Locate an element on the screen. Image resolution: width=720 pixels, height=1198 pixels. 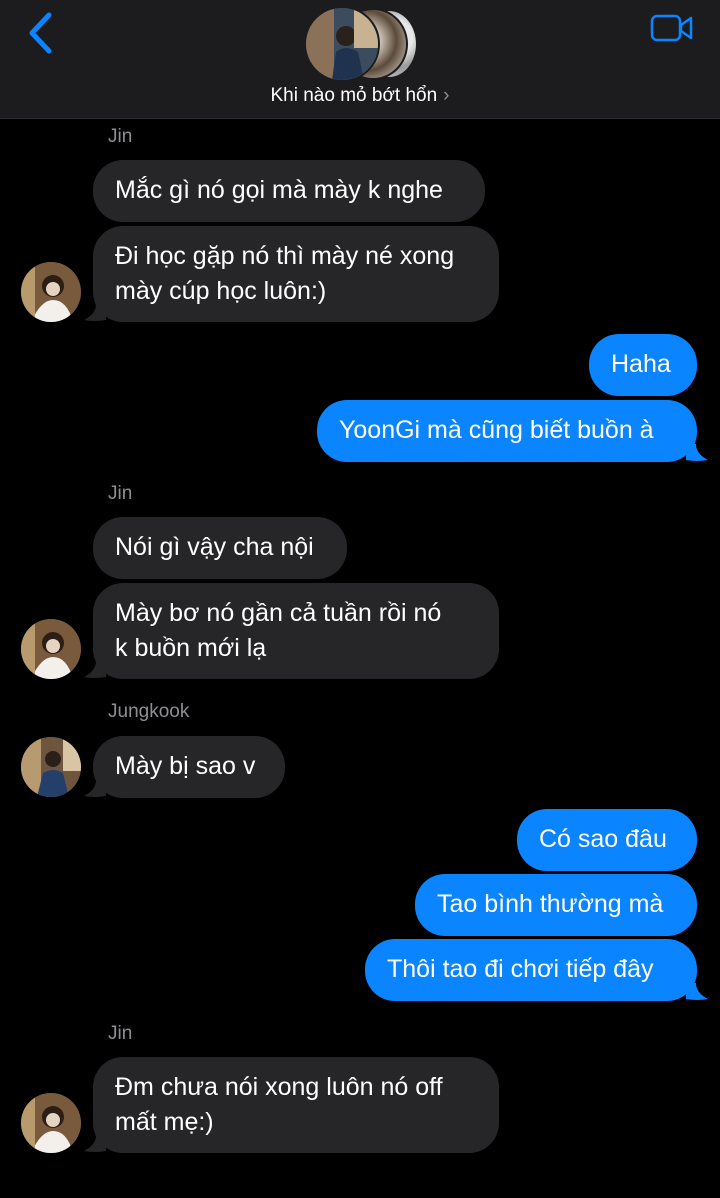
message-text: Có sao đâu is located at coordinates (603, 839).